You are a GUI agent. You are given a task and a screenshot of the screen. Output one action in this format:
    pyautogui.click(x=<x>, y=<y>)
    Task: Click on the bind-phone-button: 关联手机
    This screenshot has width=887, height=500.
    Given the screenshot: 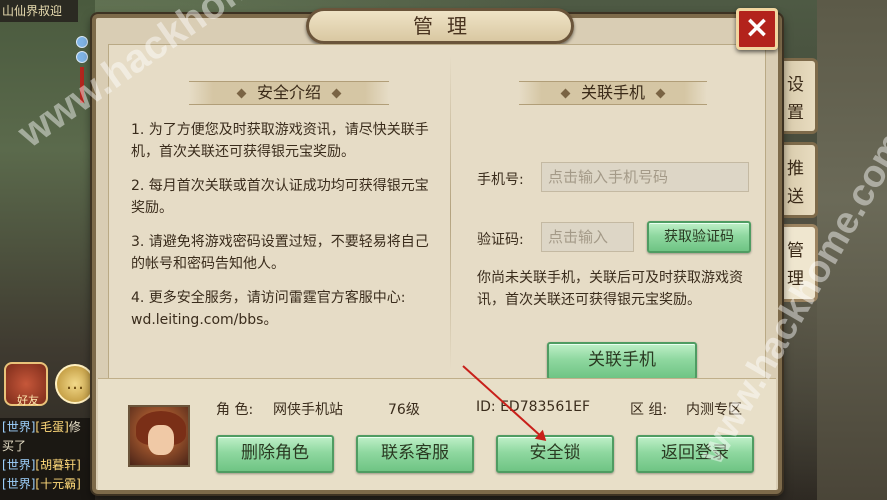 What is the action you would take?
    pyautogui.click(x=622, y=361)
    